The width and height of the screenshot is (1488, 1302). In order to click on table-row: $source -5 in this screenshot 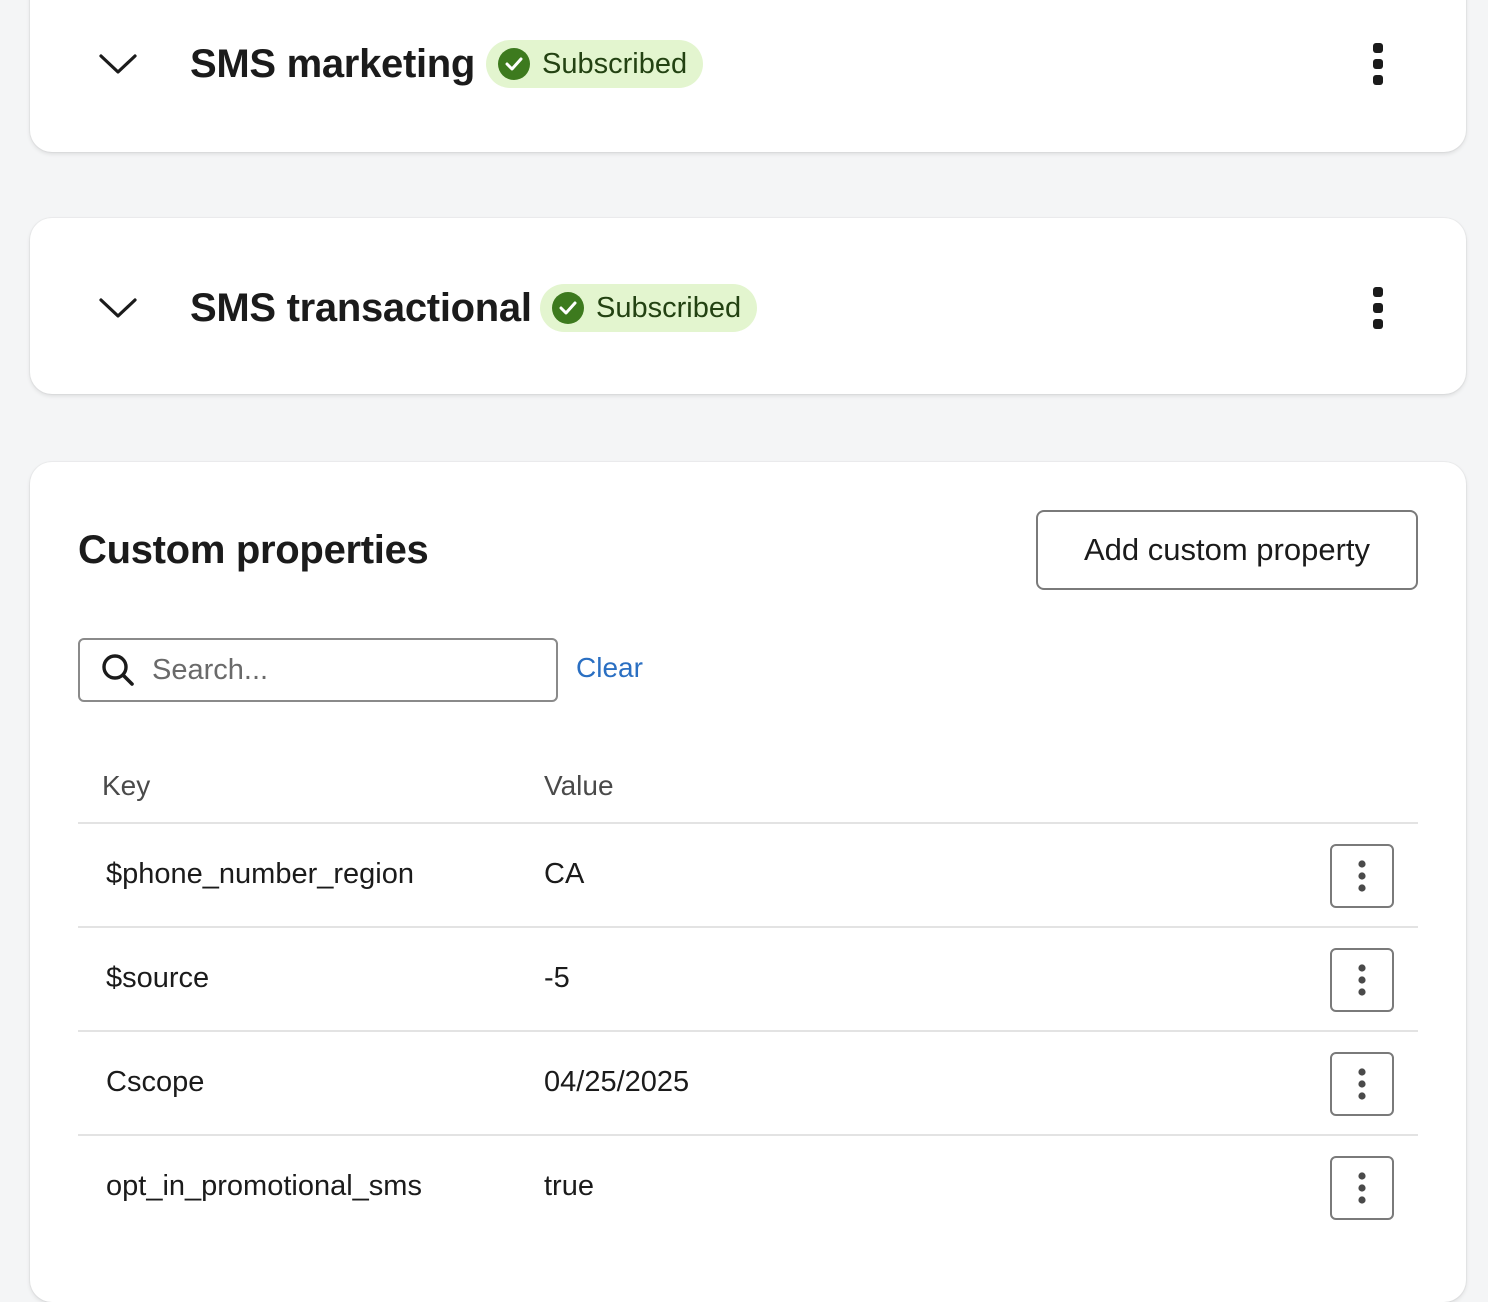, I will do `click(748, 980)`.